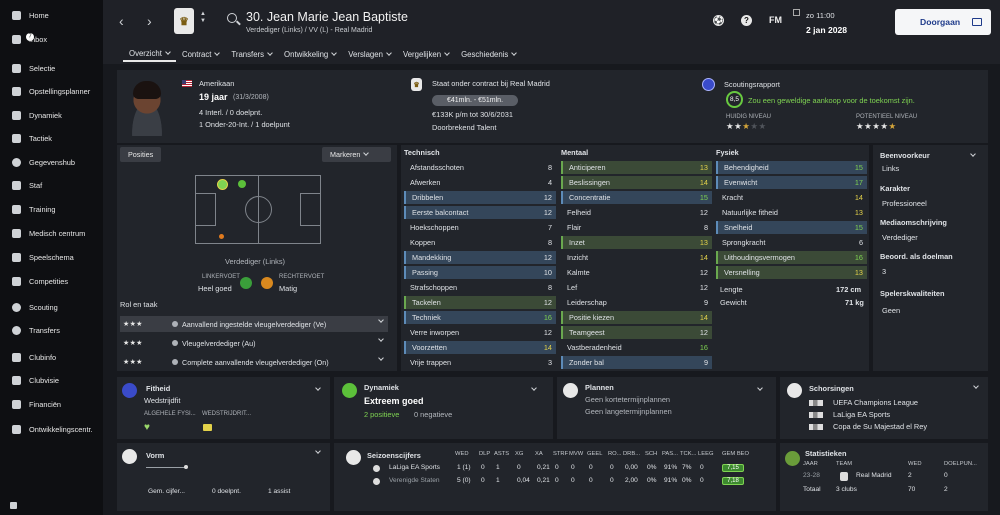  I want to click on attribute-row: Uithoudingsvermogen 16, so click(791, 257).